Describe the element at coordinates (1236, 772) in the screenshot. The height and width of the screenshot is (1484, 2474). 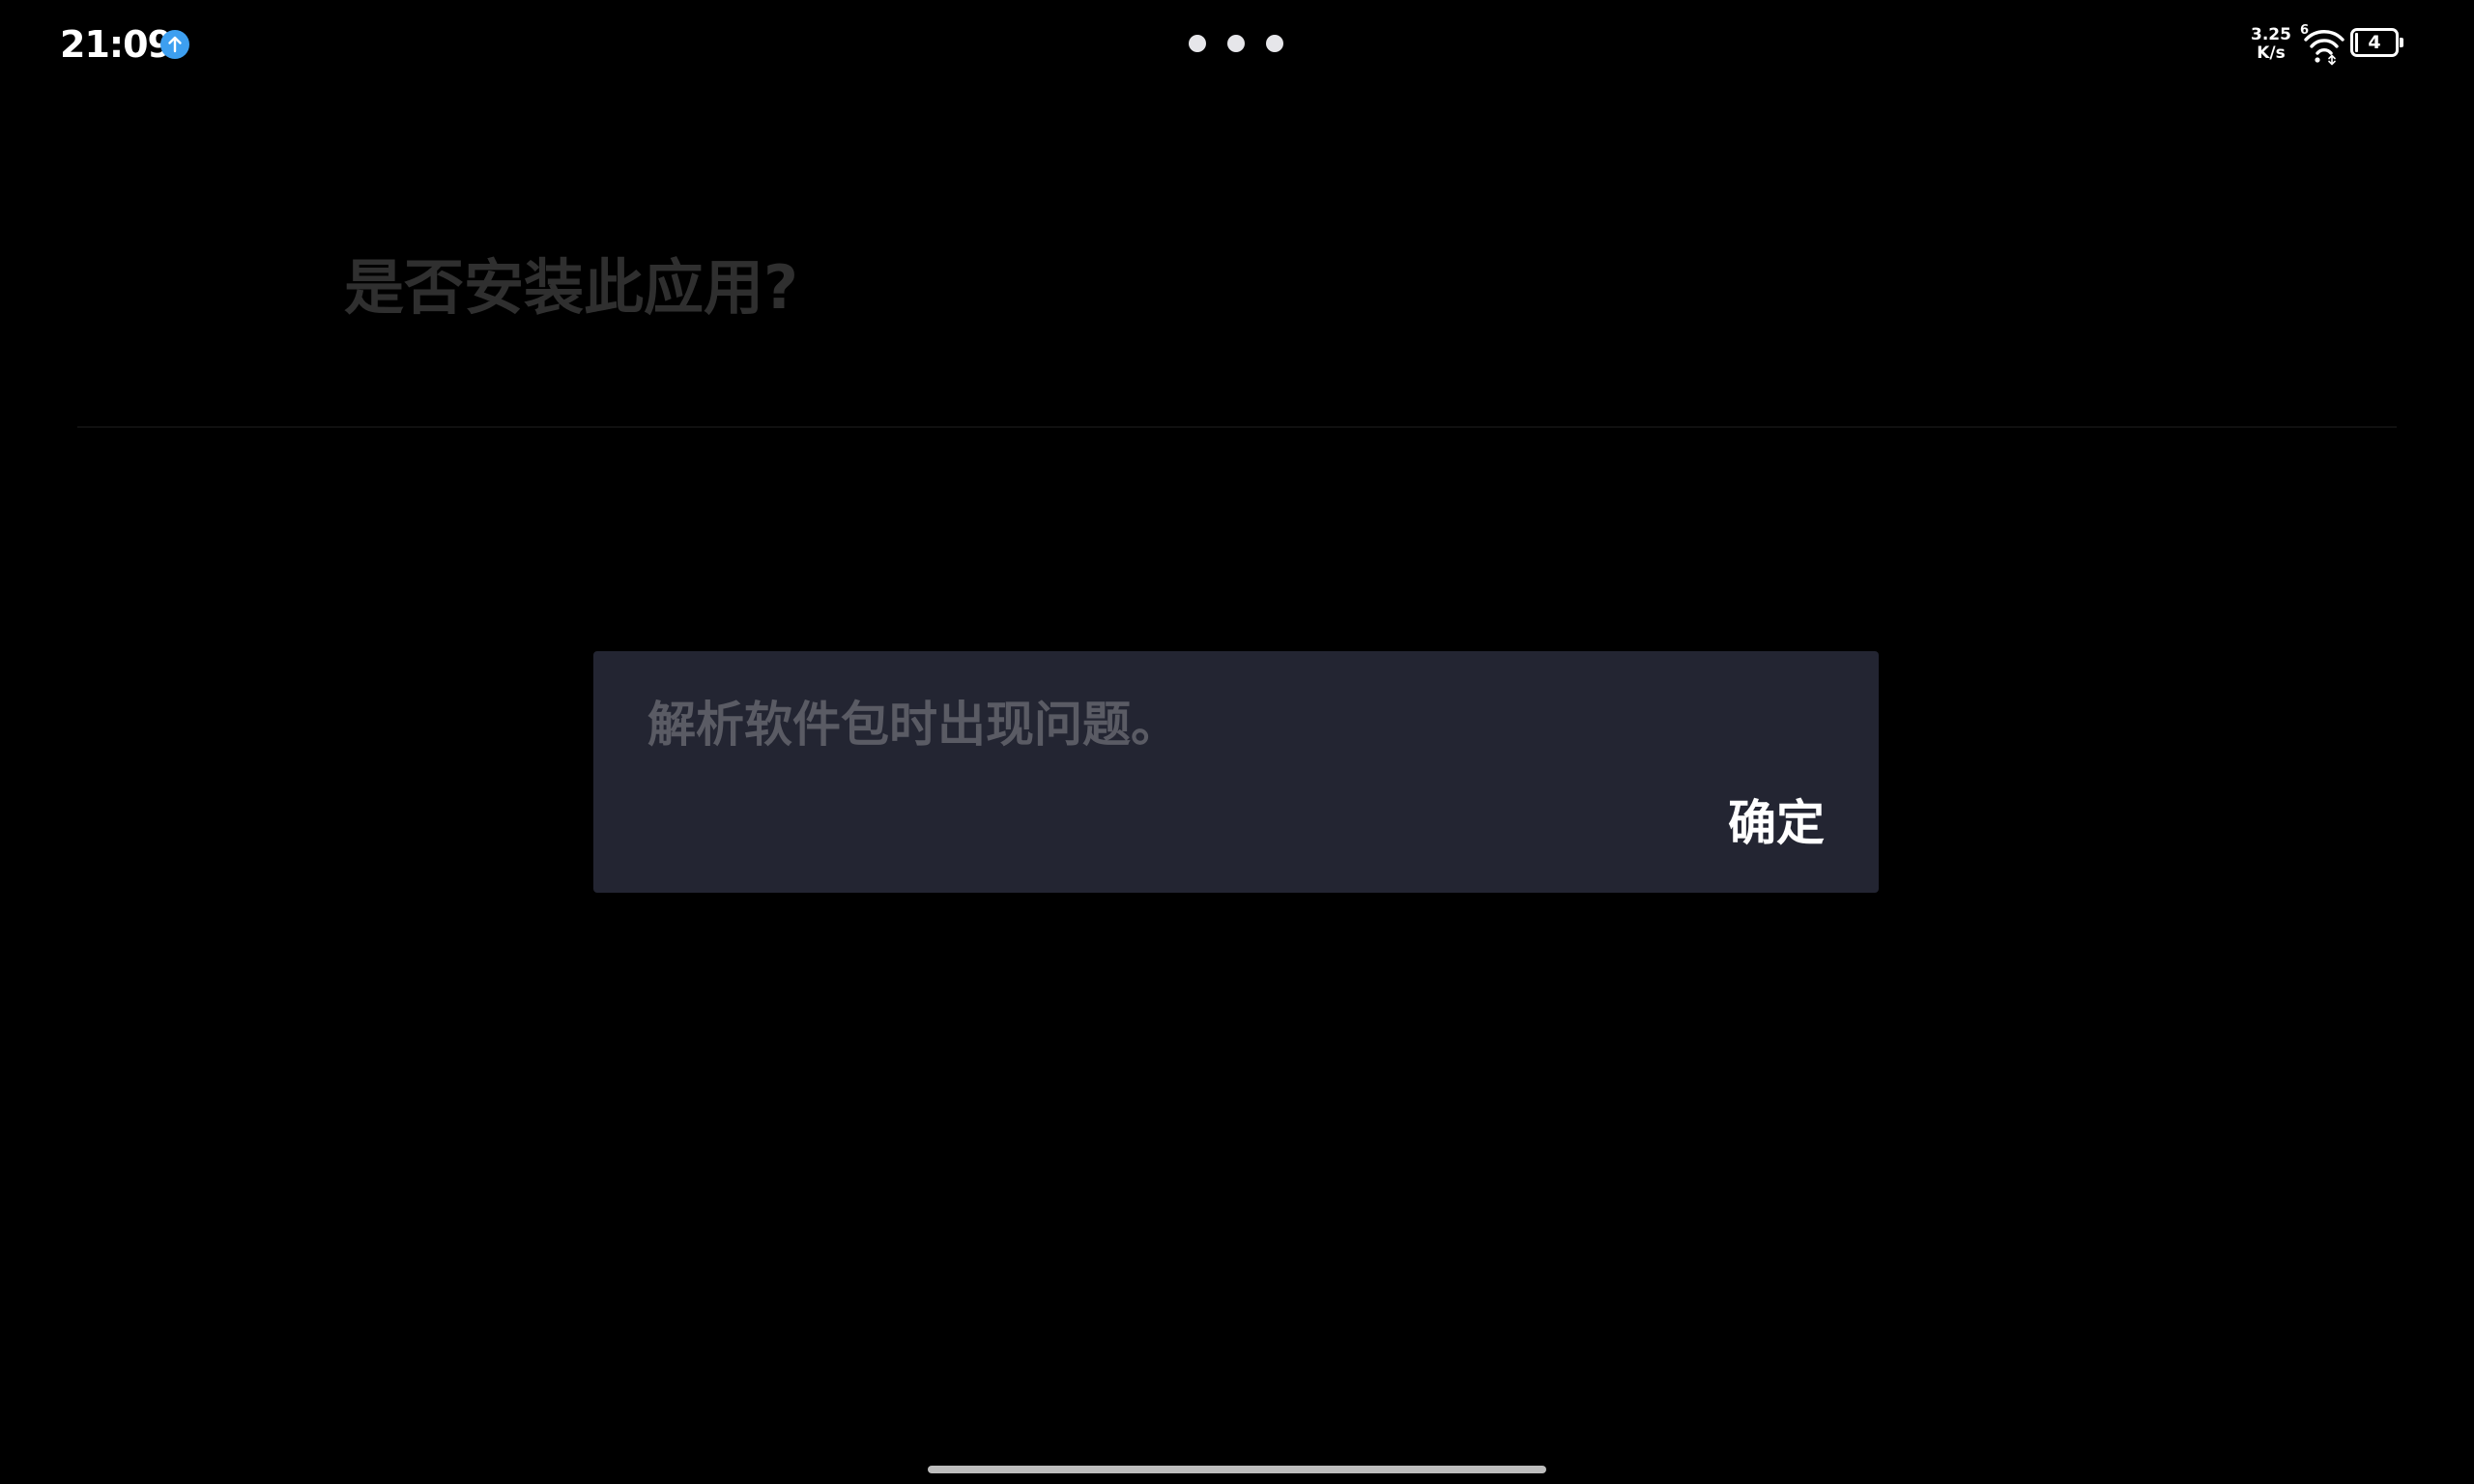
I see `parse-error-dialog: 解析软件包时出现问题。 确定` at that location.